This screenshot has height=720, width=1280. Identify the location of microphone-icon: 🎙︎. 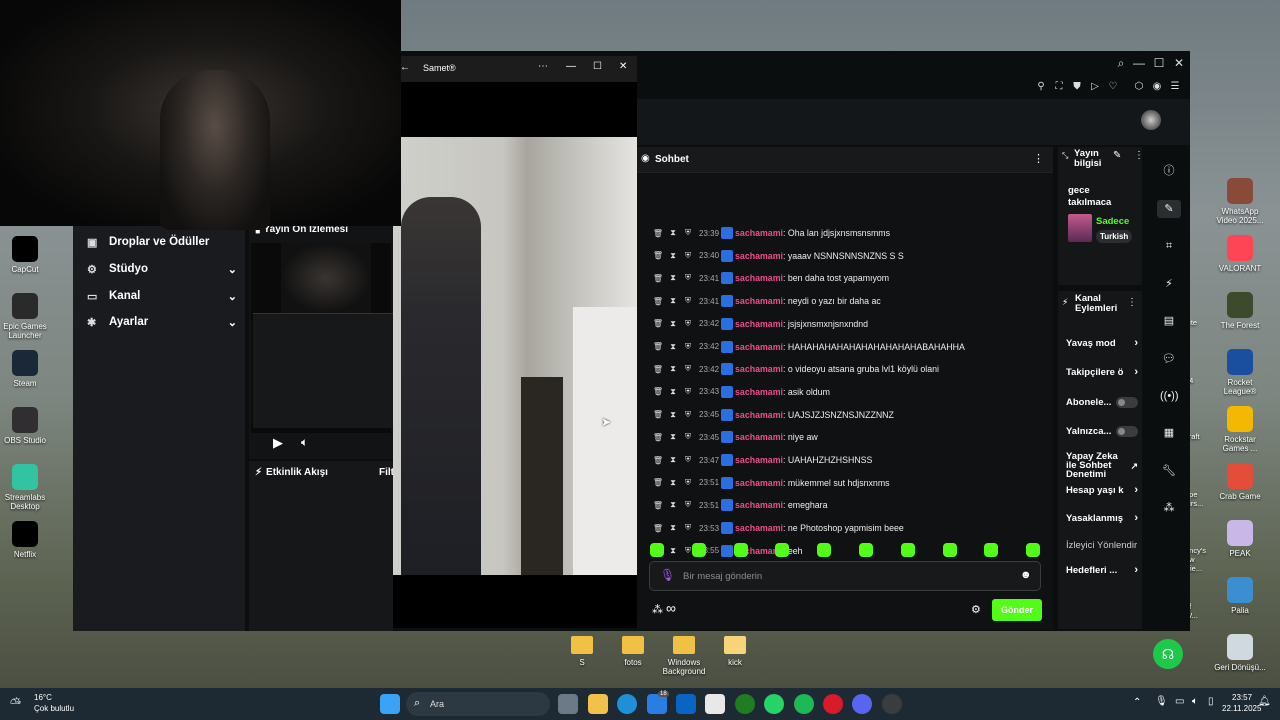
(1161, 701).